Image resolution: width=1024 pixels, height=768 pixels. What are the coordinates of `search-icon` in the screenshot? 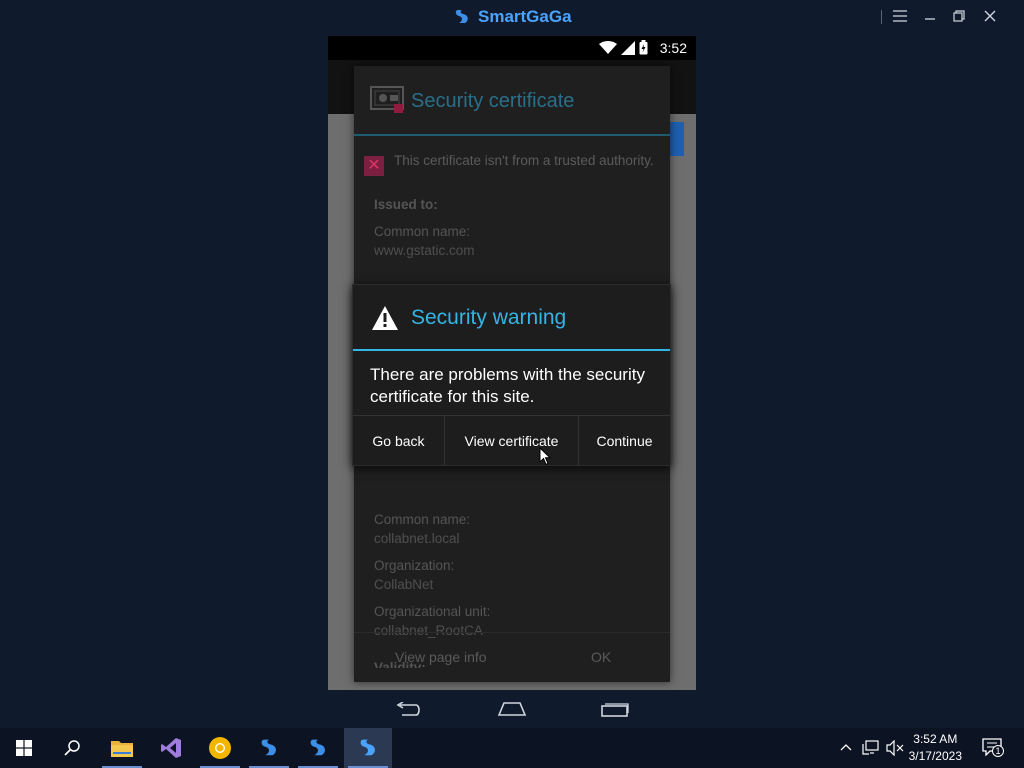 It's located at (72, 748).